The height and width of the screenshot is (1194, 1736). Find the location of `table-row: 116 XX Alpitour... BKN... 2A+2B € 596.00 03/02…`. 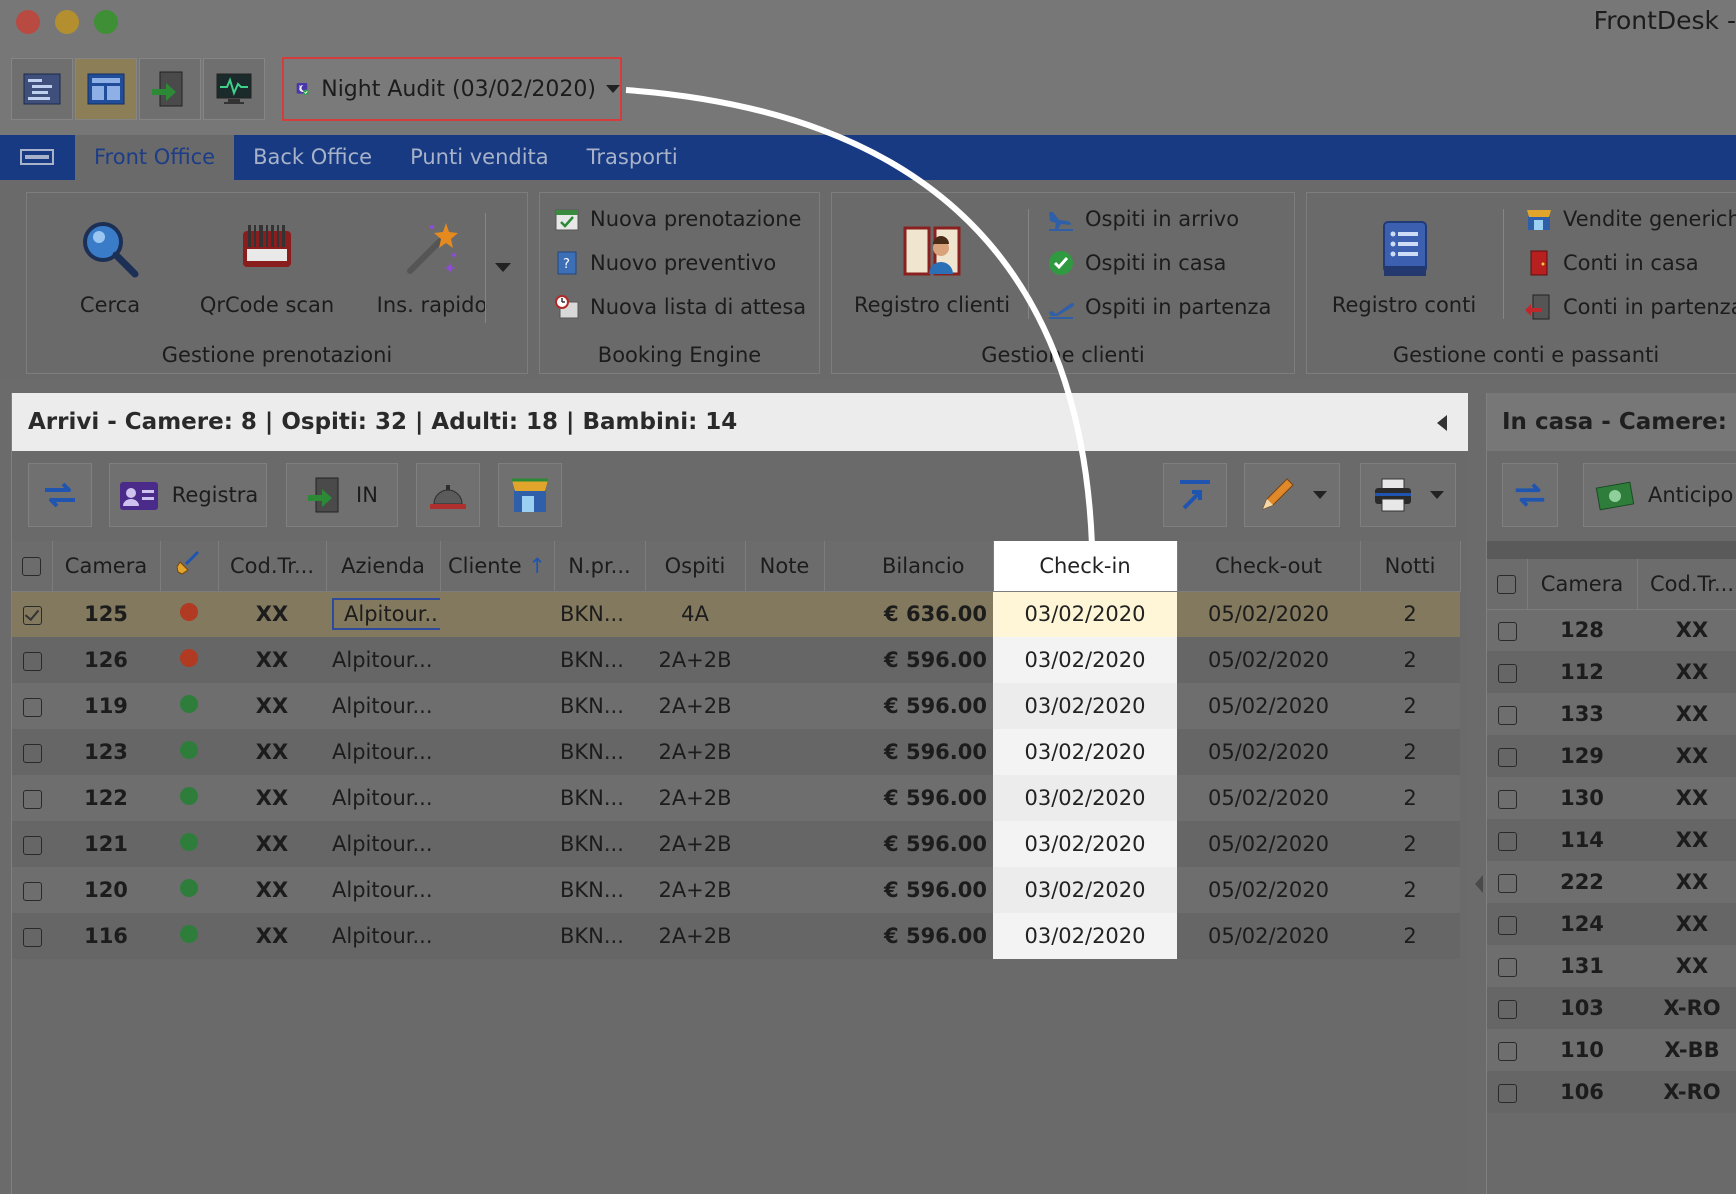

table-row: 116 XX Alpitour... BKN... 2A+2B € 596.00 03/02… is located at coordinates (736, 936).